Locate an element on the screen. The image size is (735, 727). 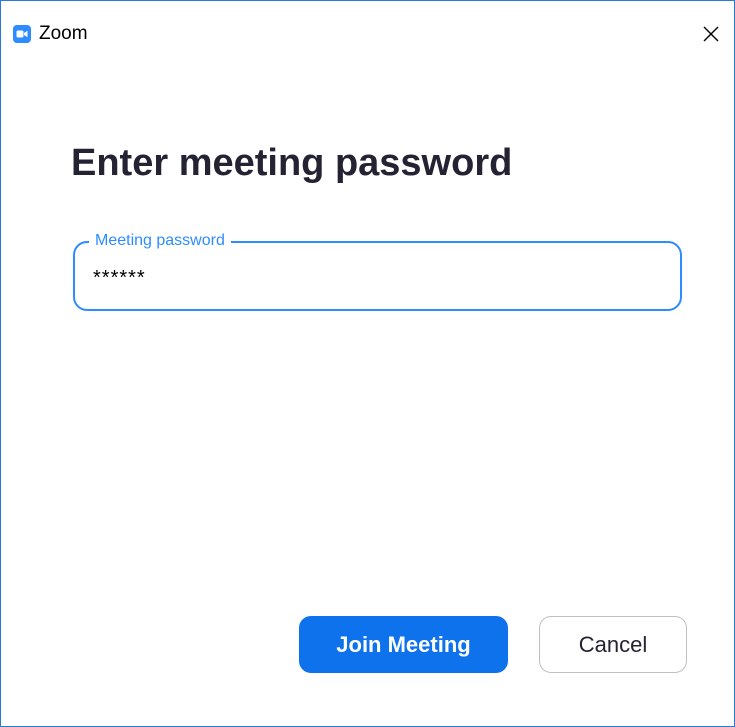
password-field: Meeting password is located at coordinates (377, 271).